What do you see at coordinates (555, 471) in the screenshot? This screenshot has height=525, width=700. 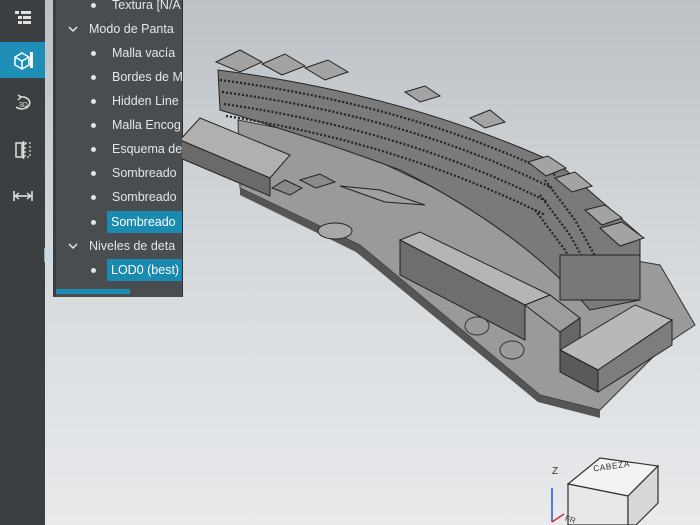 I see `axis-label-z: Z` at bounding box center [555, 471].